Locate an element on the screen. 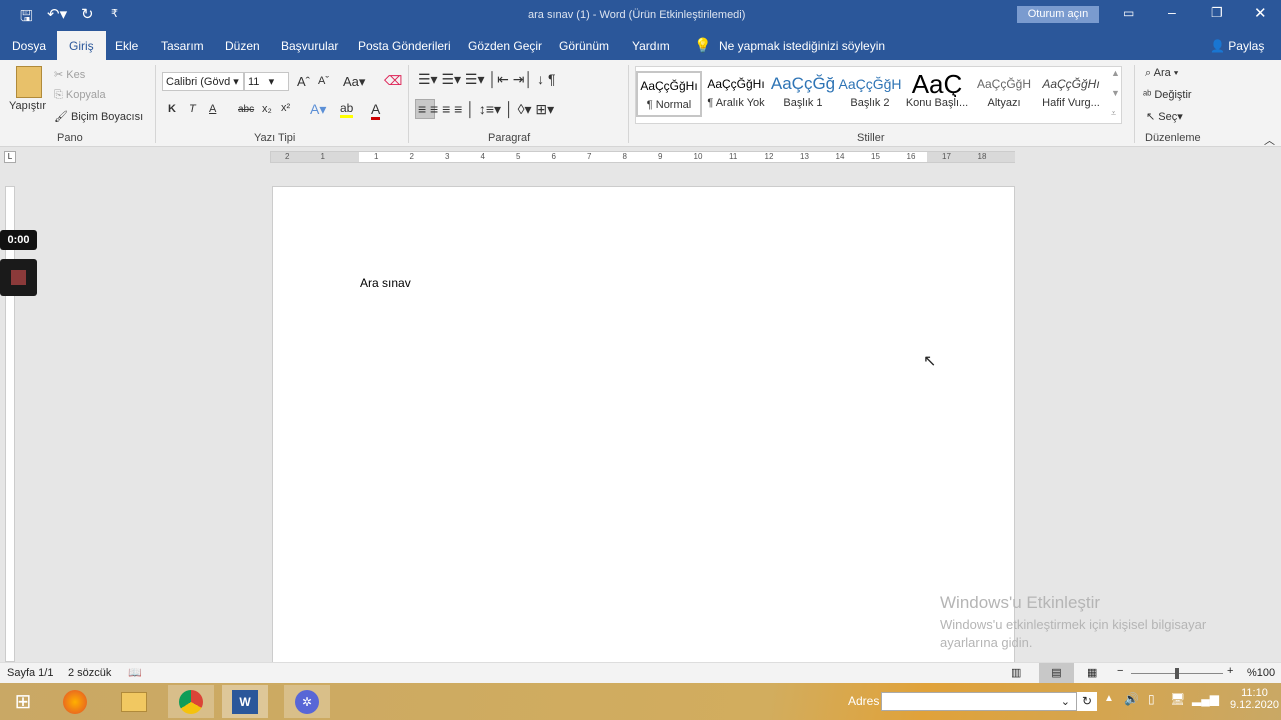 Image resolution: width=1281 pixels, height=720 pixels. style-subtitle: AaÇçĞğH Altyazı is located at coordinates (1004, 94).